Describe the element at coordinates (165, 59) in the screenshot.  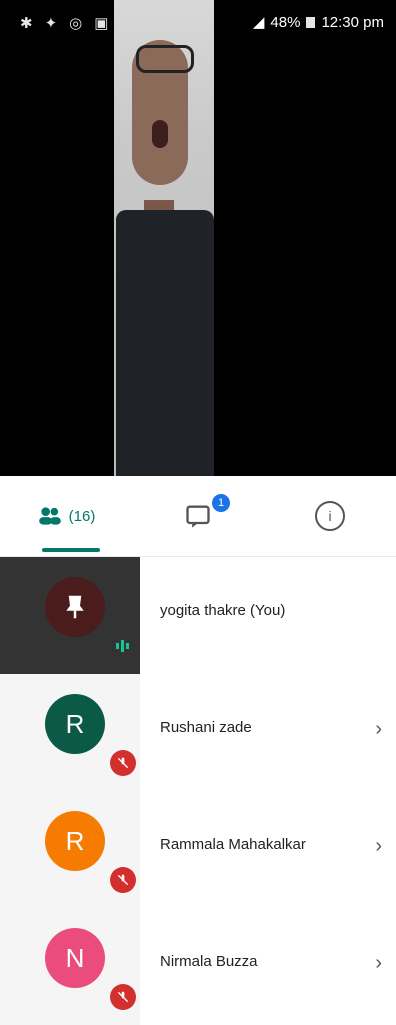
I see `video-person-glasses` at that location.